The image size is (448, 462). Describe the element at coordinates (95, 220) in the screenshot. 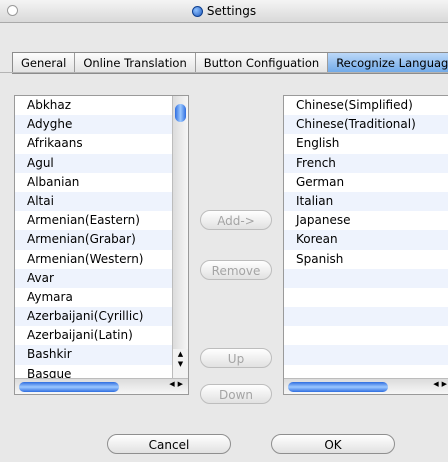

I see `list-item: Armenian(Eastern)` at that location.